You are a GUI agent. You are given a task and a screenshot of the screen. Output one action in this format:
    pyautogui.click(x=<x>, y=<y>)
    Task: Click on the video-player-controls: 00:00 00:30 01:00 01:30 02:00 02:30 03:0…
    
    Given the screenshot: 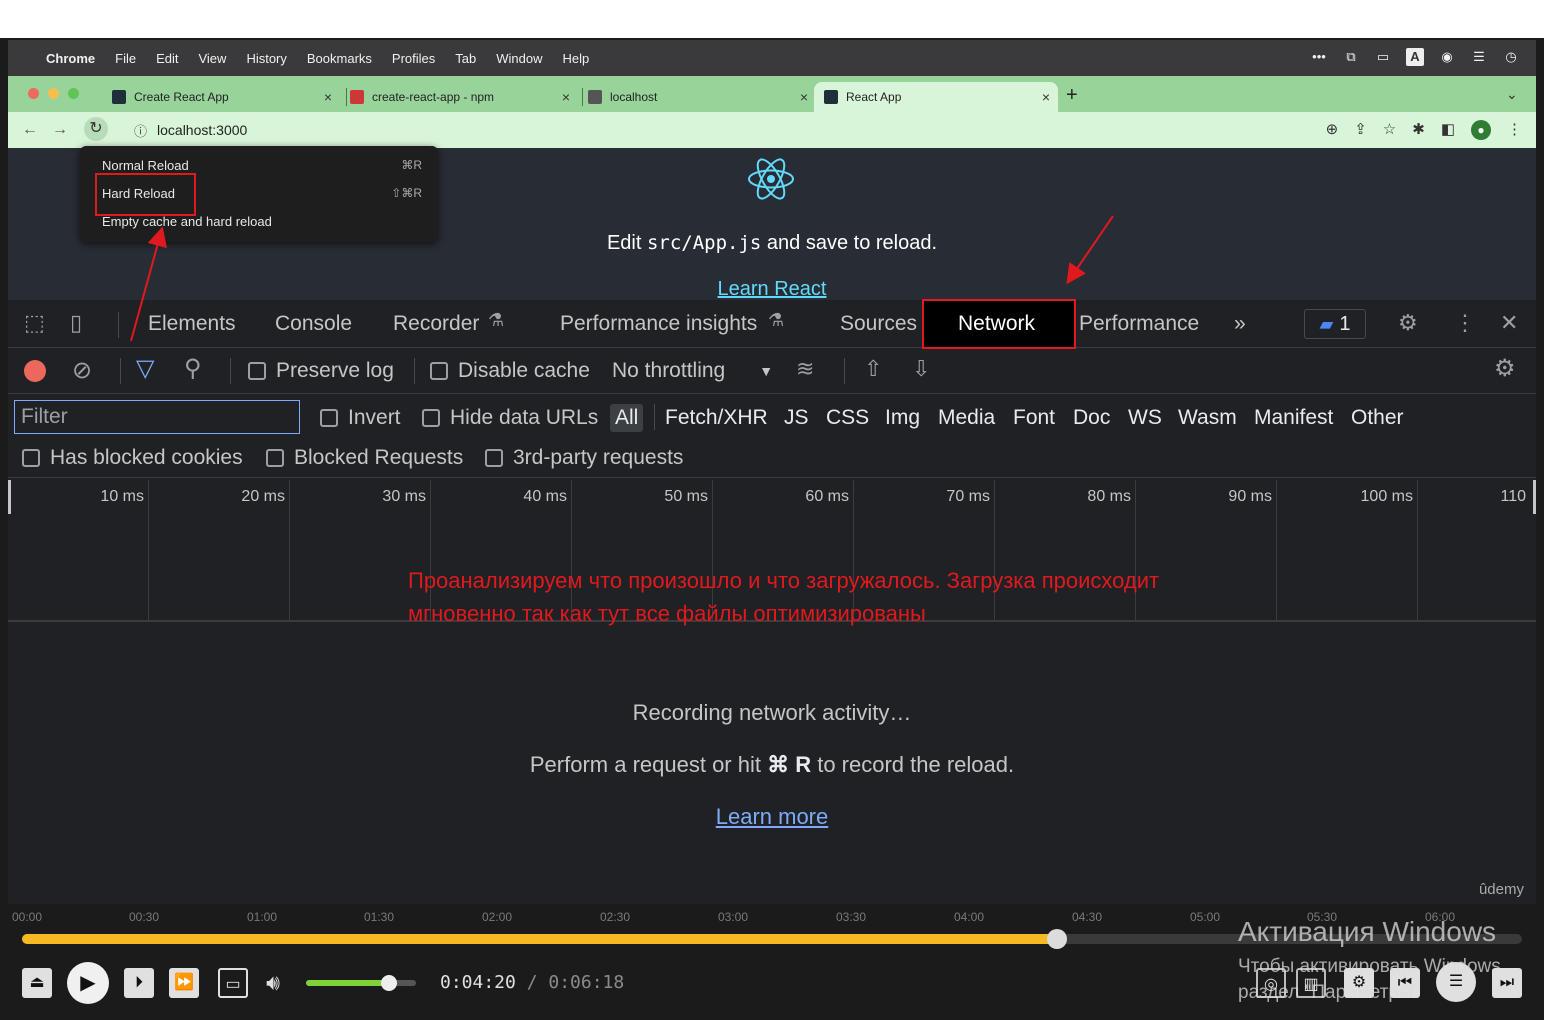 What is the action you would take?
    pyautogui.click(x=772, y=962)
    